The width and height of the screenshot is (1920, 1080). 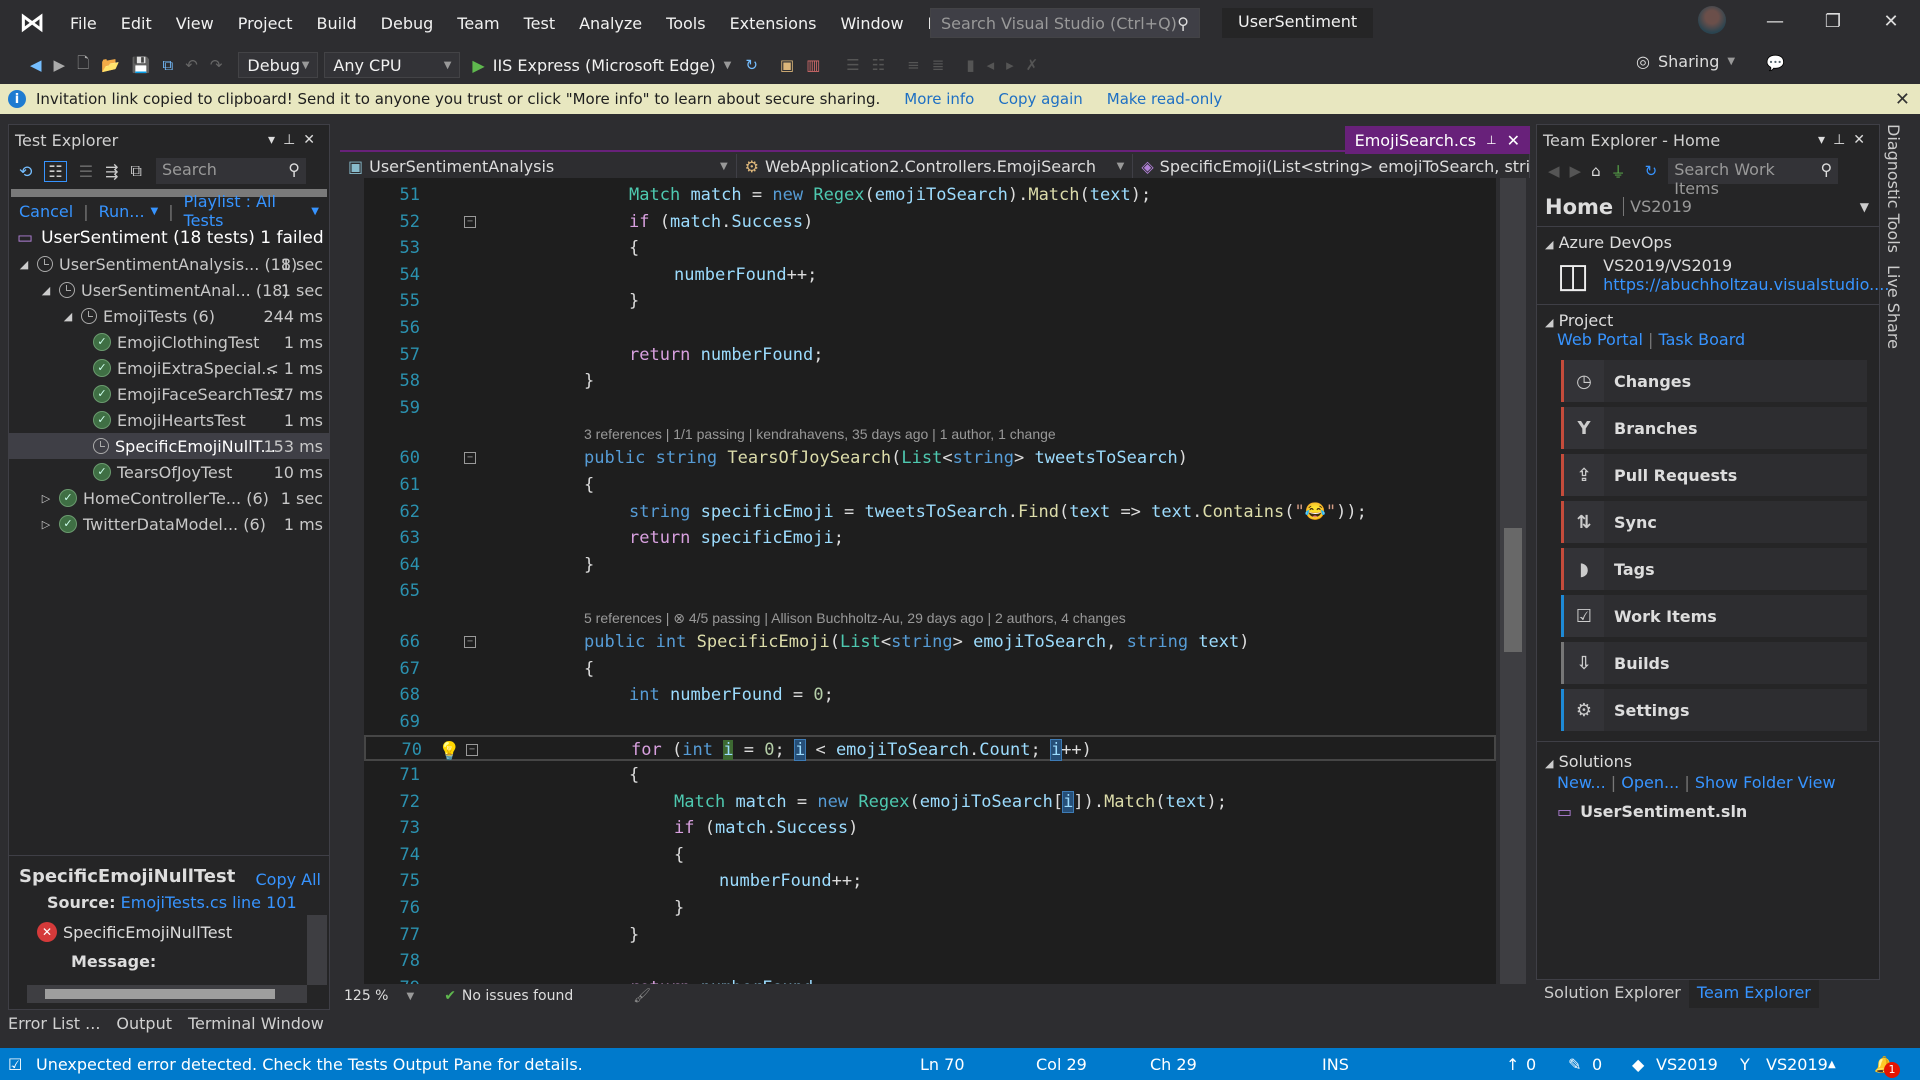 I want to click on changes-count: 0, so click(x=1597, y=1064).